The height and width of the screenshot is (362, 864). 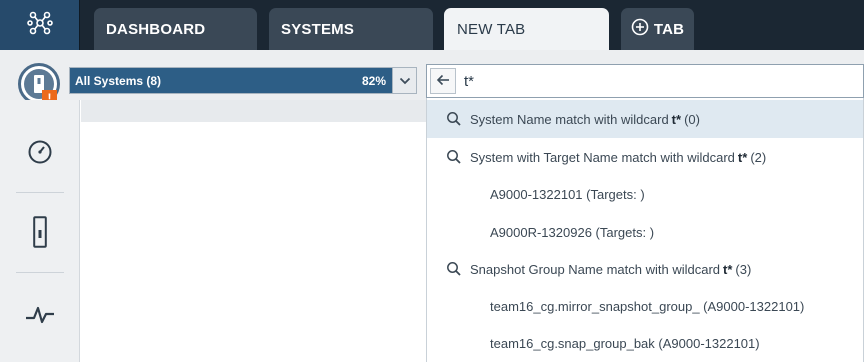 I want to click on result-count: (3), so click(x=743, y=269).